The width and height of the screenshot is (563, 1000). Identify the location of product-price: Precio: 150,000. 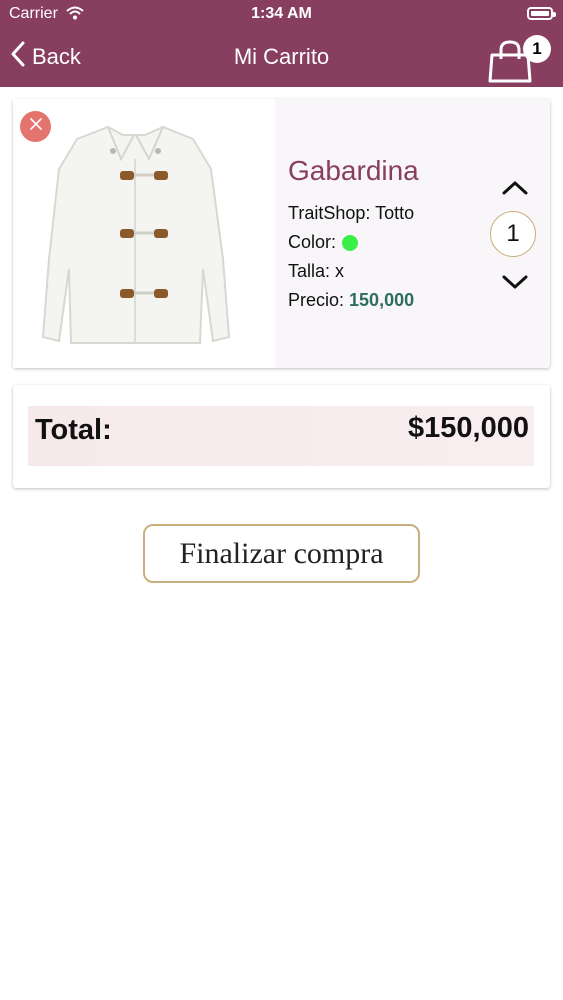
(351, 300).